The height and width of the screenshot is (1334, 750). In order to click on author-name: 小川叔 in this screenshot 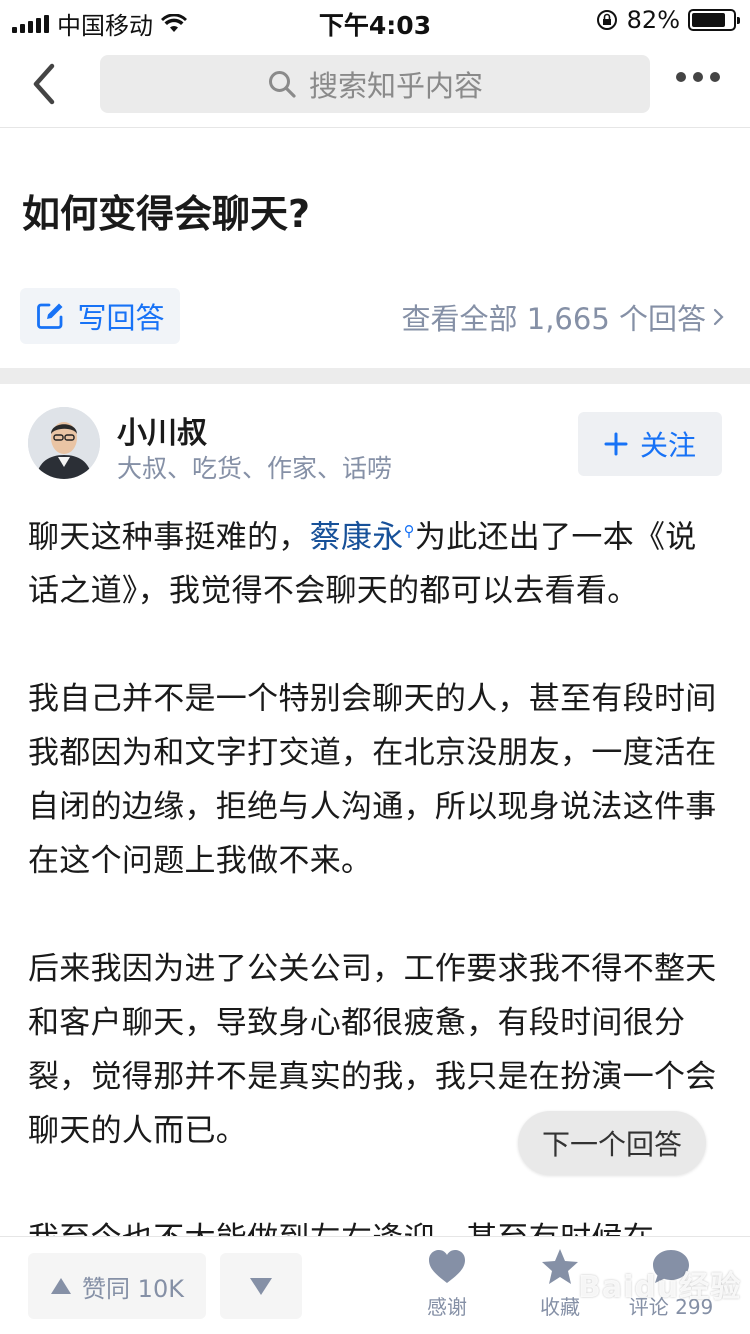, I will do `click(162, 430)`.